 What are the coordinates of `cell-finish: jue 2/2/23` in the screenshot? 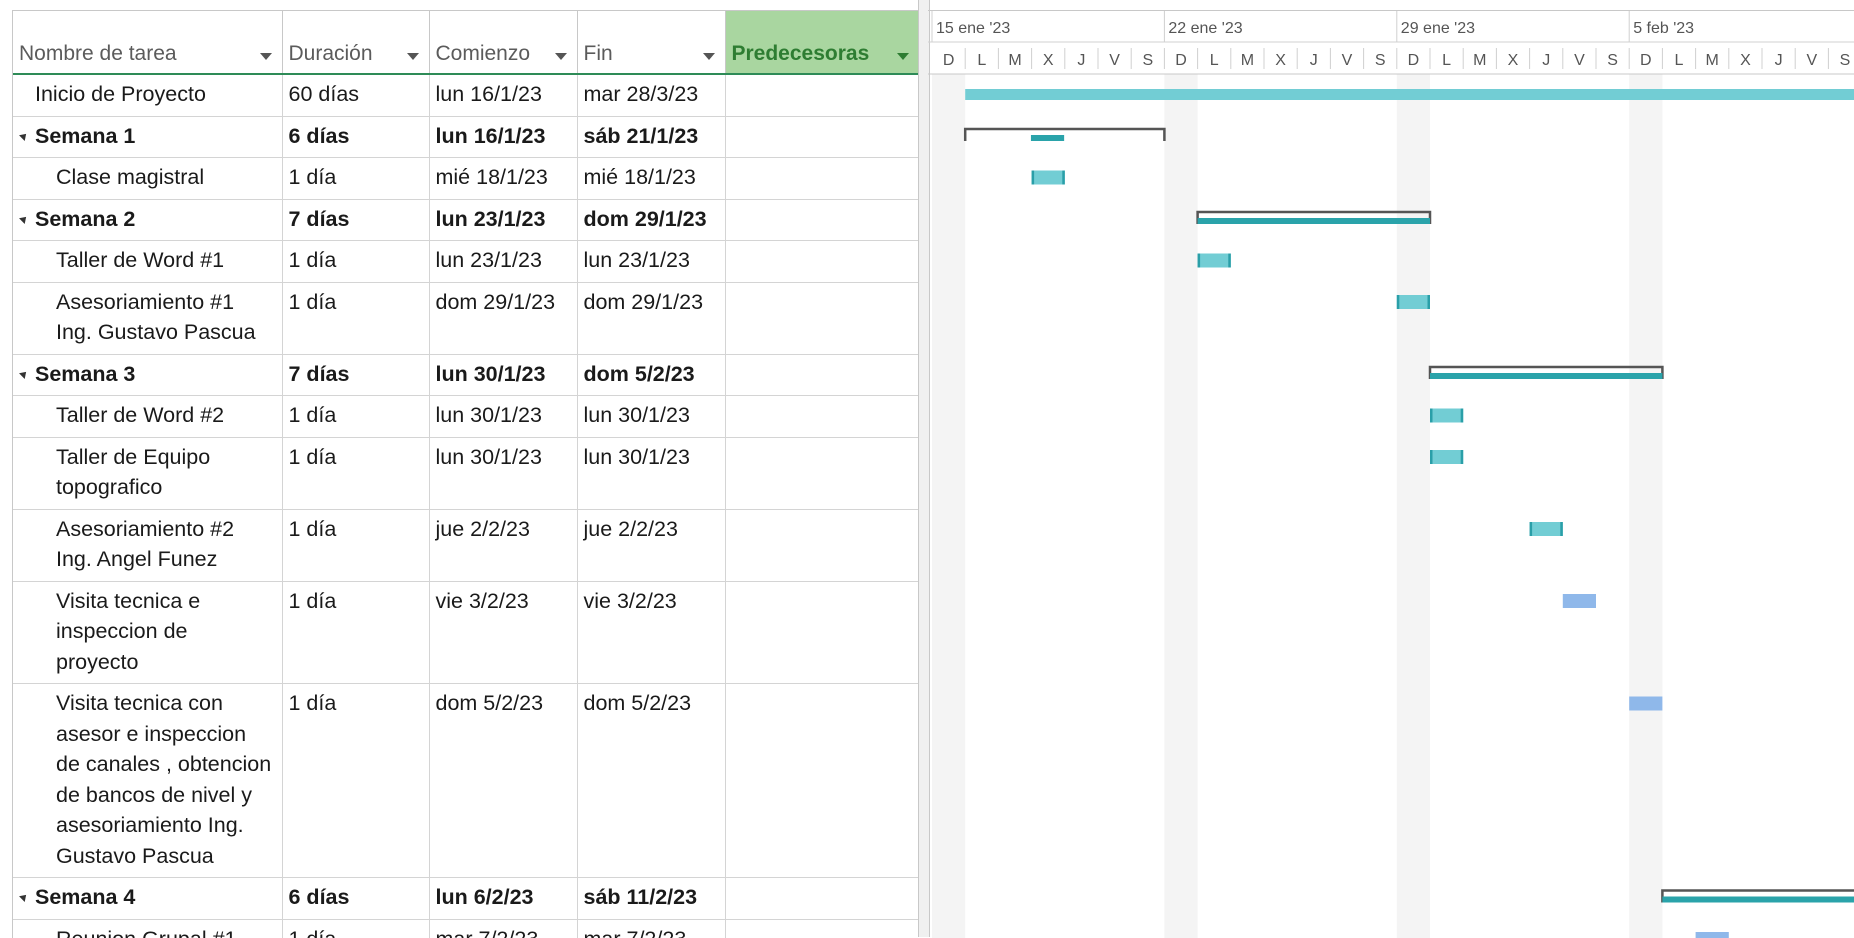 It's located at (651, 545).